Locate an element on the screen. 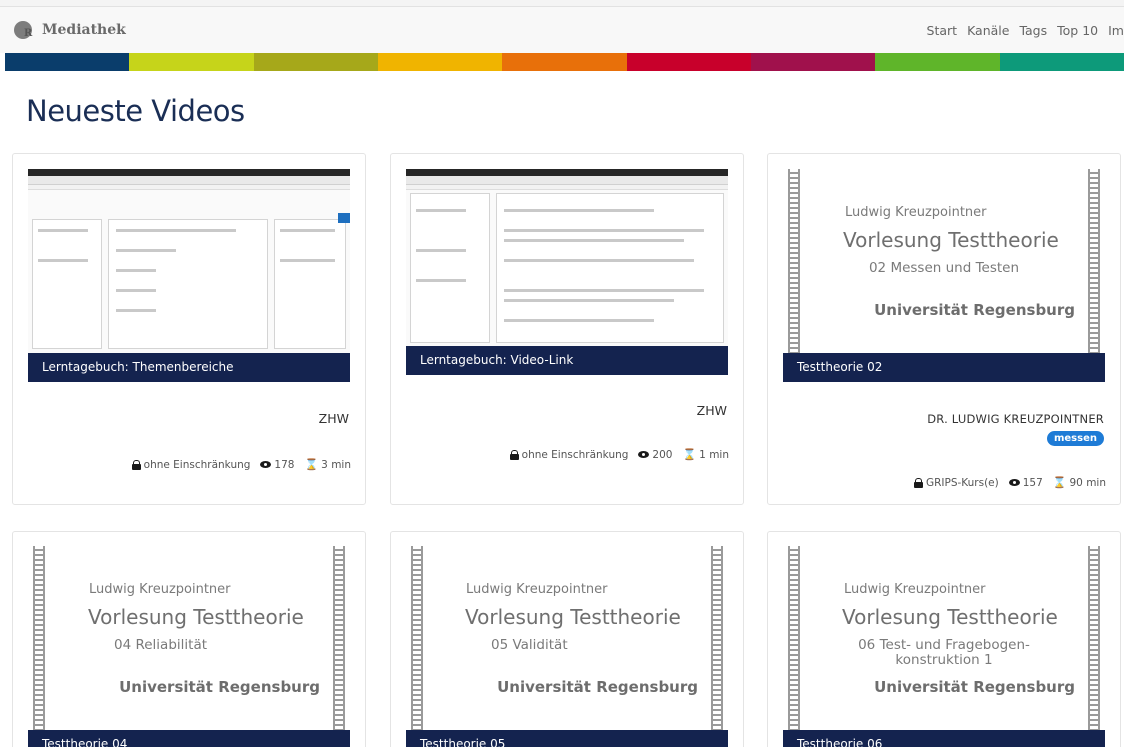 The image size is (1124, 747). video-meta: GRIPS-Kurs(e) 157 ⌛ 90 min is located at coordinates (1010, 482).